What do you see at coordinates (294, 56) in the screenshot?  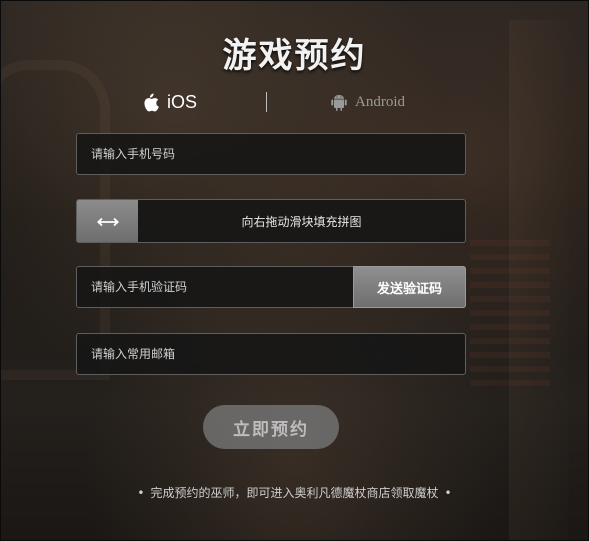 I see `page-title: 游戏预约` at bounding box center [294, 56].